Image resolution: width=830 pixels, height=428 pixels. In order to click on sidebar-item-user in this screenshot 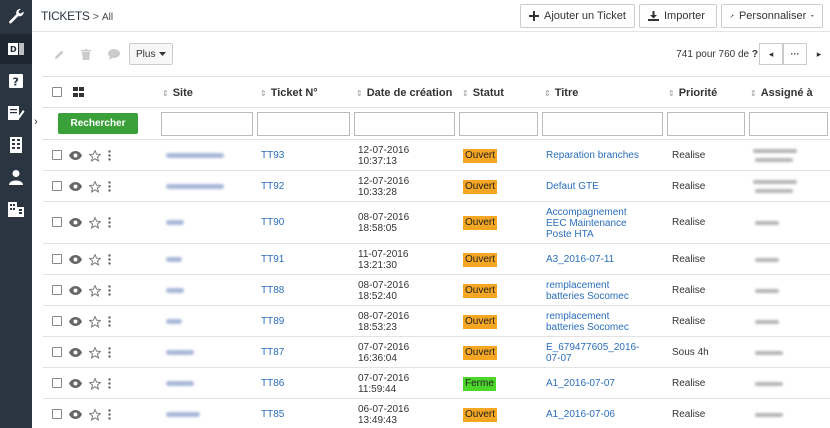, I will do `click(16, 177)`.